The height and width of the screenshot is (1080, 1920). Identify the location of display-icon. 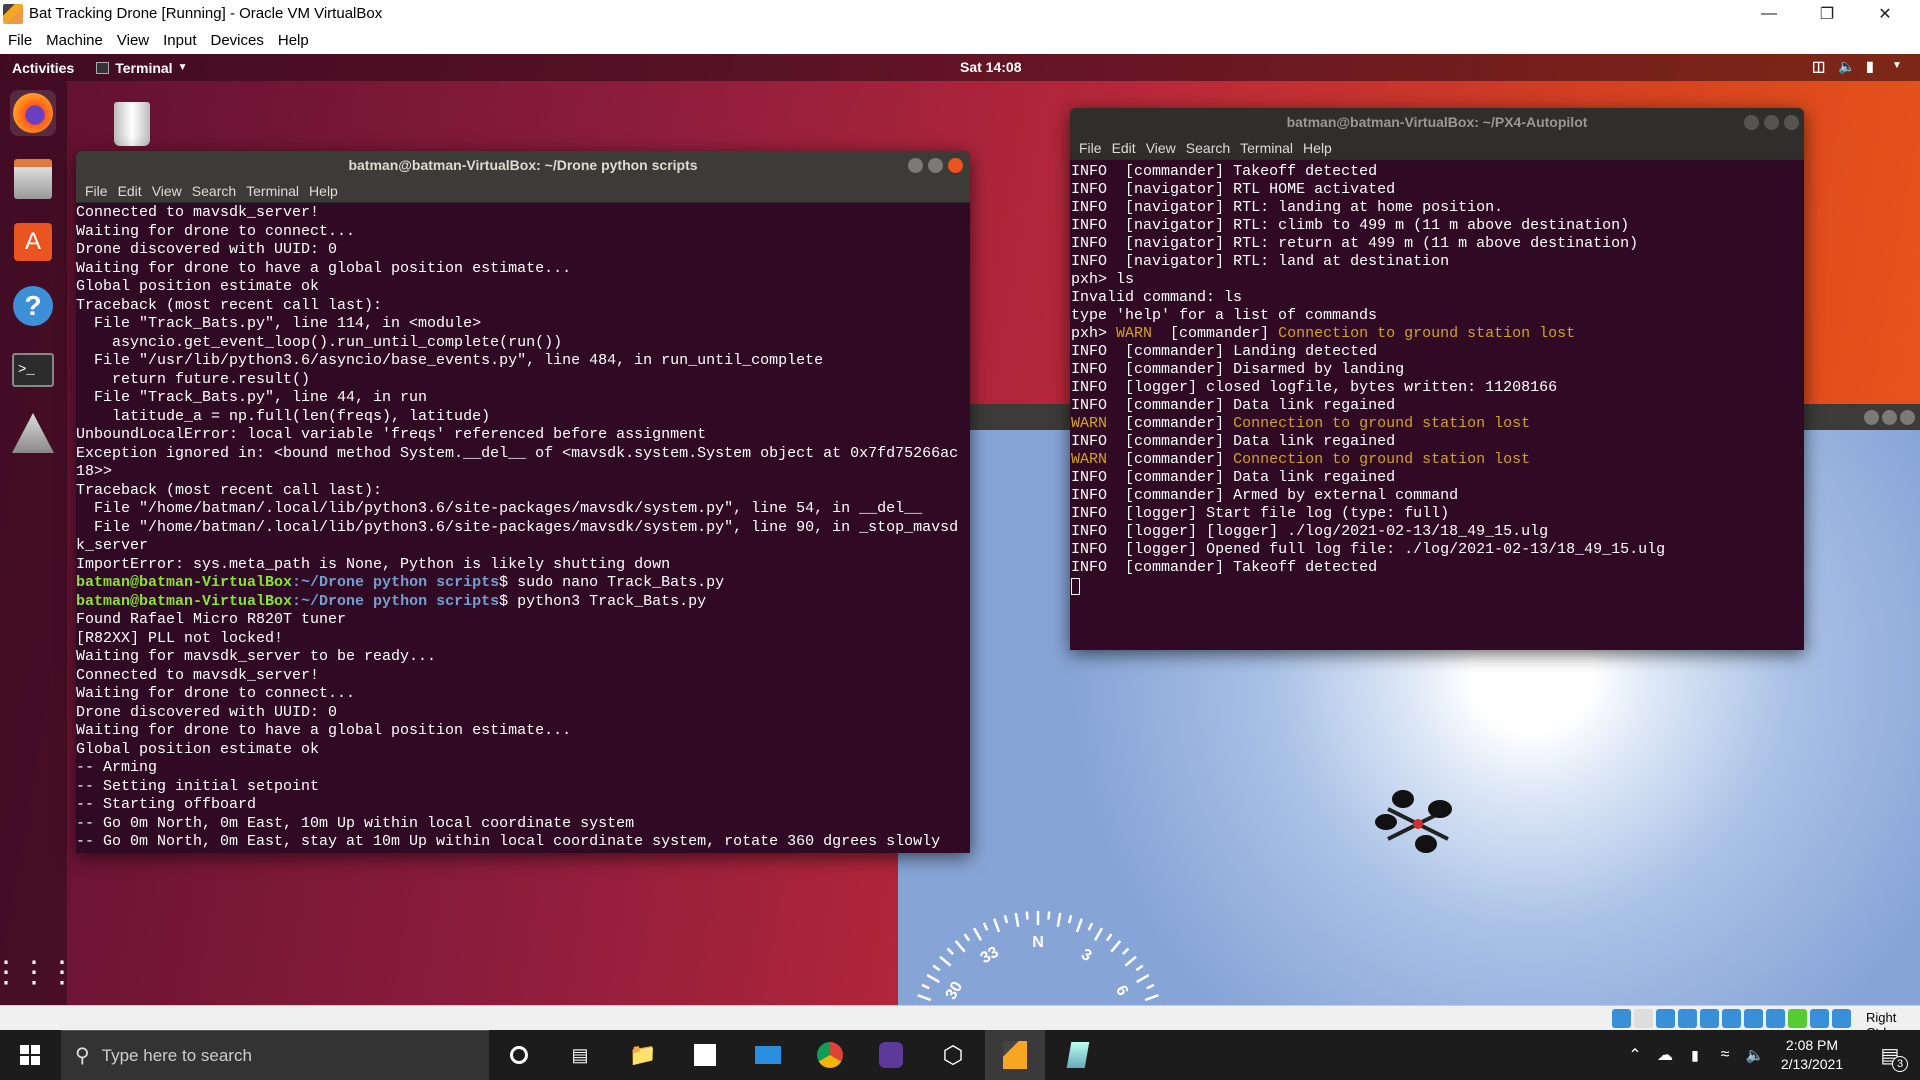
(1753, 1018).